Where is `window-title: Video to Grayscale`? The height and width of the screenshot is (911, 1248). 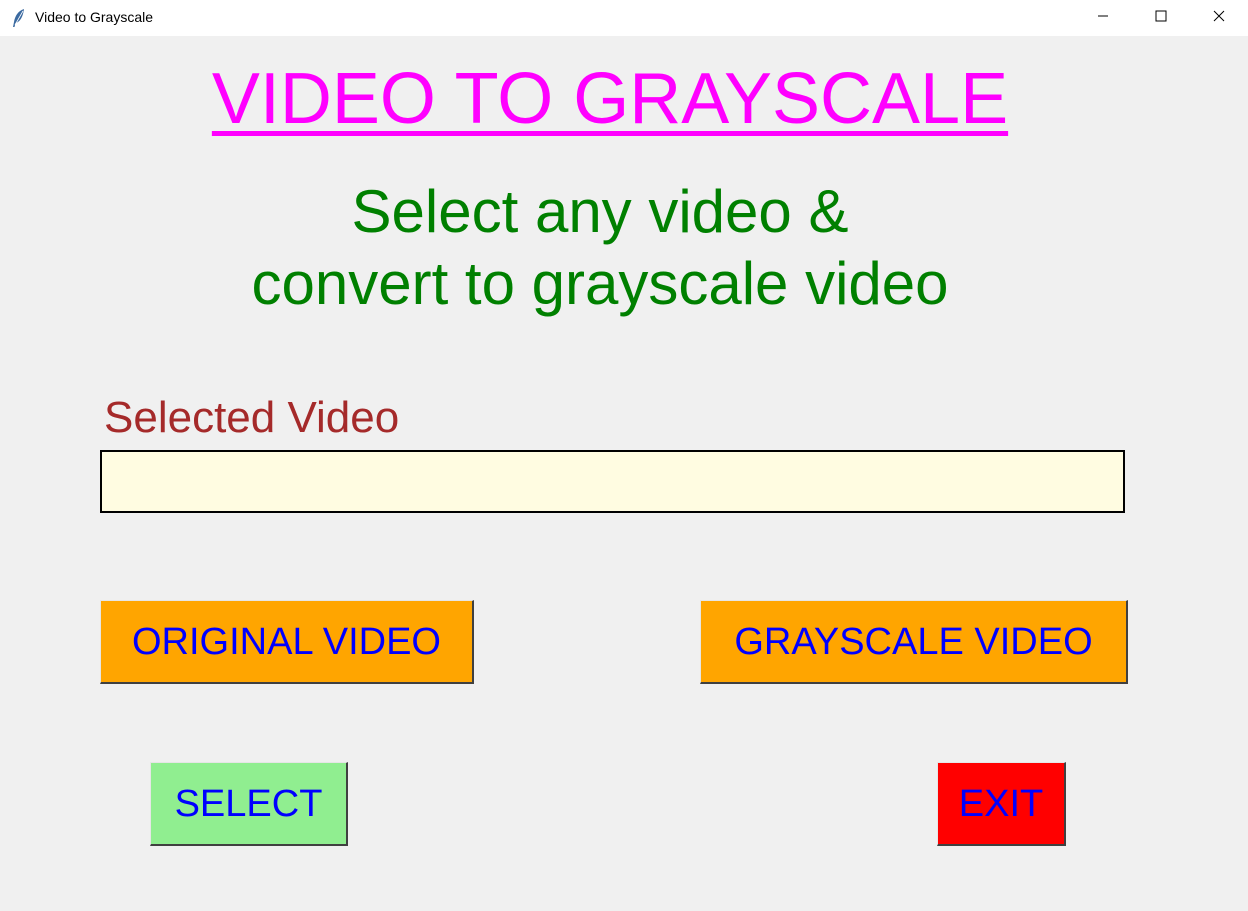
window-title: Video to Grayscale is located at coordinates (94, 17).